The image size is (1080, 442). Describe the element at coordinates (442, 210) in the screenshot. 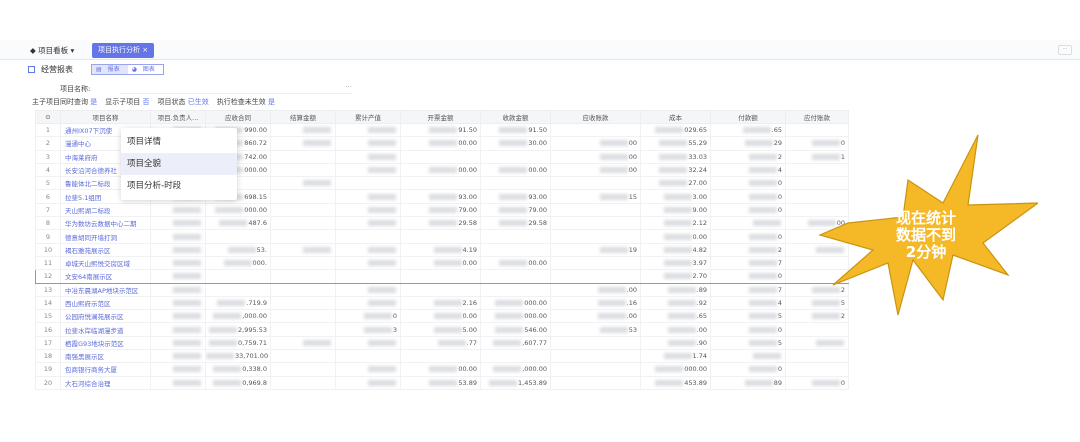

I see `table-row: 7 天山熙湖二标段 000.00 79.00 79.00 9.00 0` at that location.